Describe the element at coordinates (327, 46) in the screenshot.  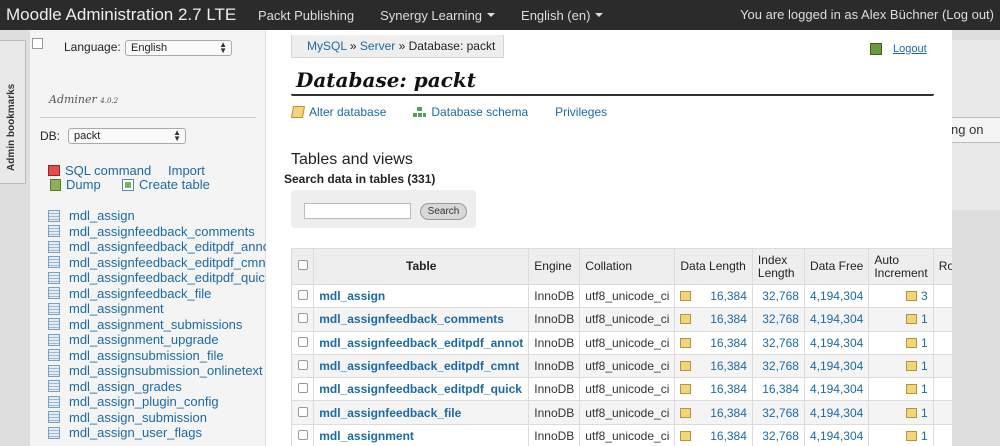
I see `breadcrumb-mysql: MySQL` at that location.